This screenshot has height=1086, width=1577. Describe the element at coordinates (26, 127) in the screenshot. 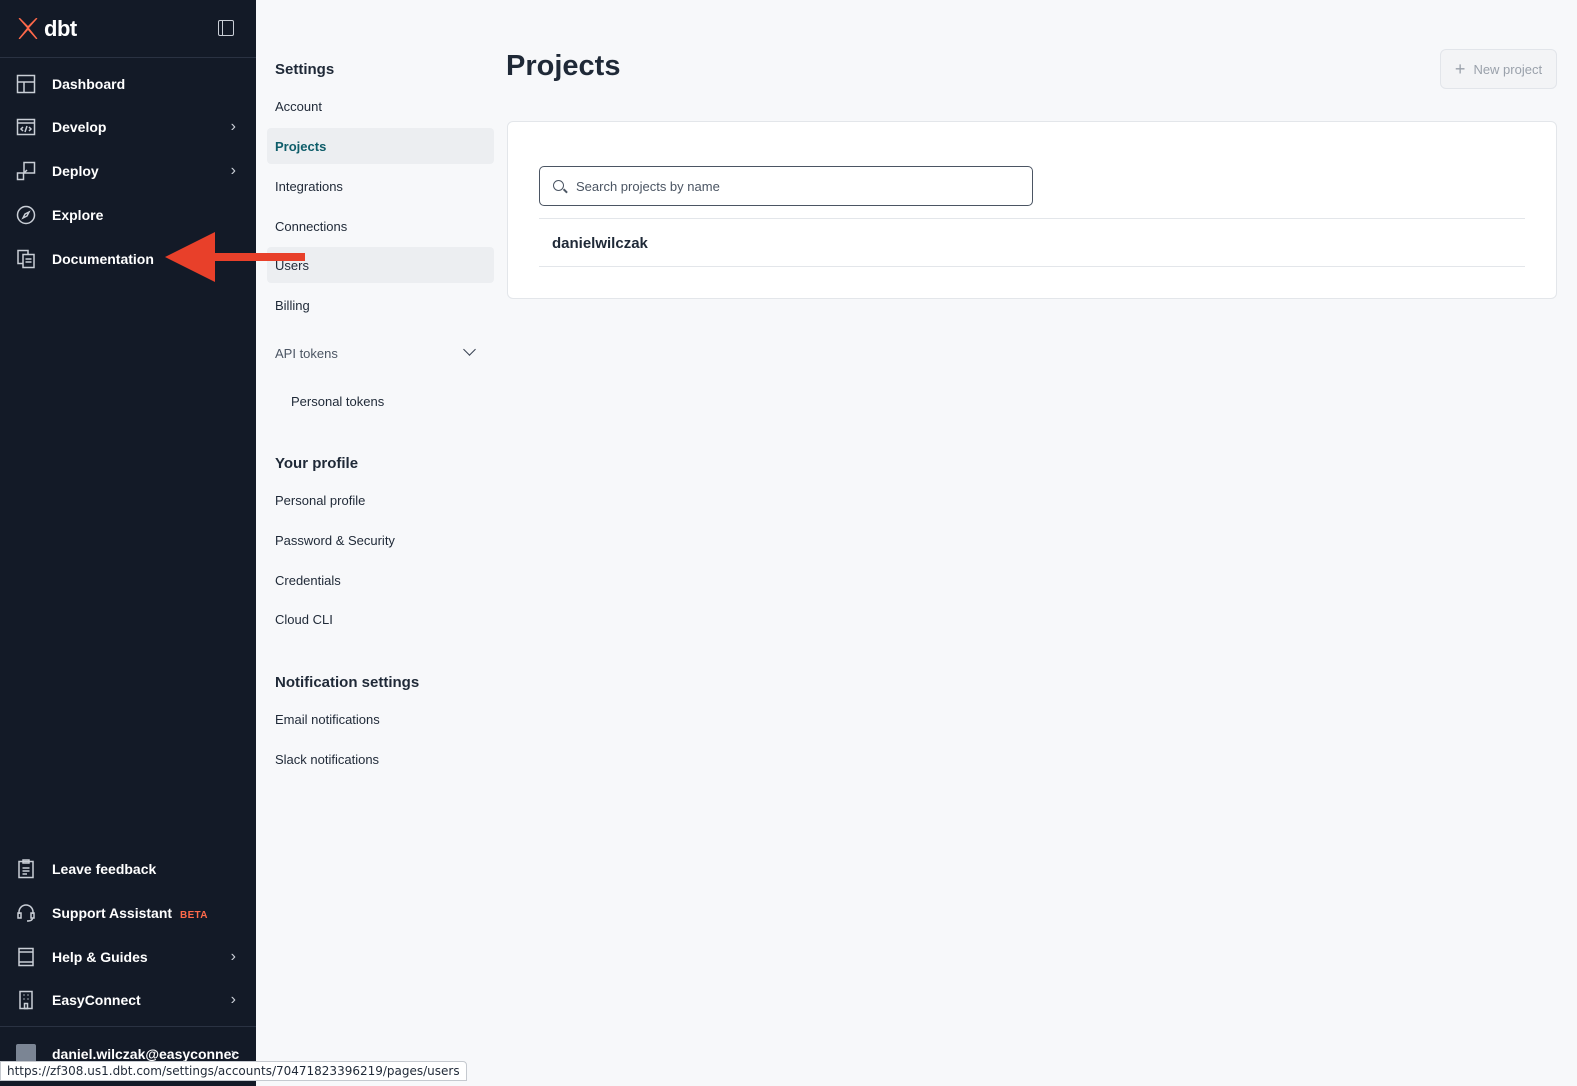

I see `code-icon` at that location.